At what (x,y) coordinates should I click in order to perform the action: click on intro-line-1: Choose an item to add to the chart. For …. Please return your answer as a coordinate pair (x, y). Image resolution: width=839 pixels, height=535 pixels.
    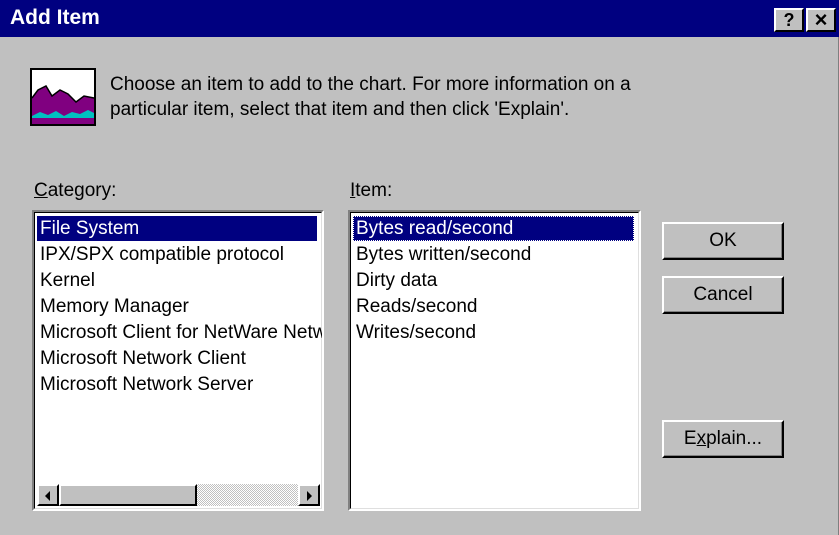
    Looking at the image, I should click on (370, 84).